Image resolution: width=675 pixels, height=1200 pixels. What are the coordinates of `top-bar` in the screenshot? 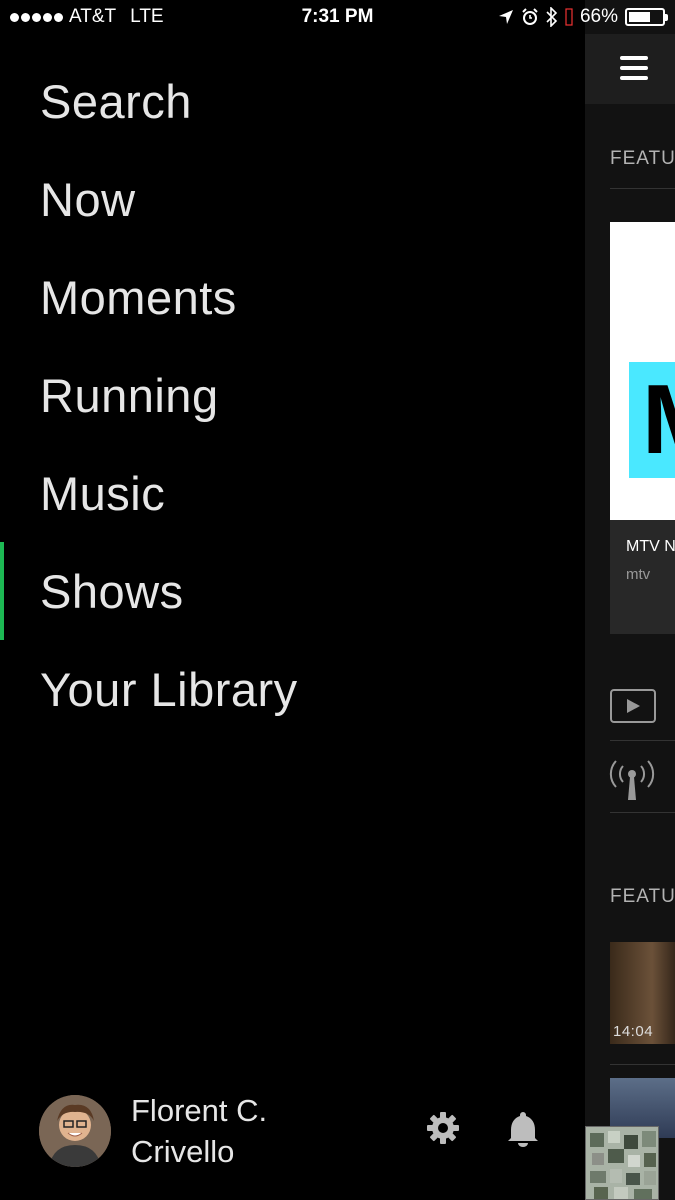 It's located at (630, 69).